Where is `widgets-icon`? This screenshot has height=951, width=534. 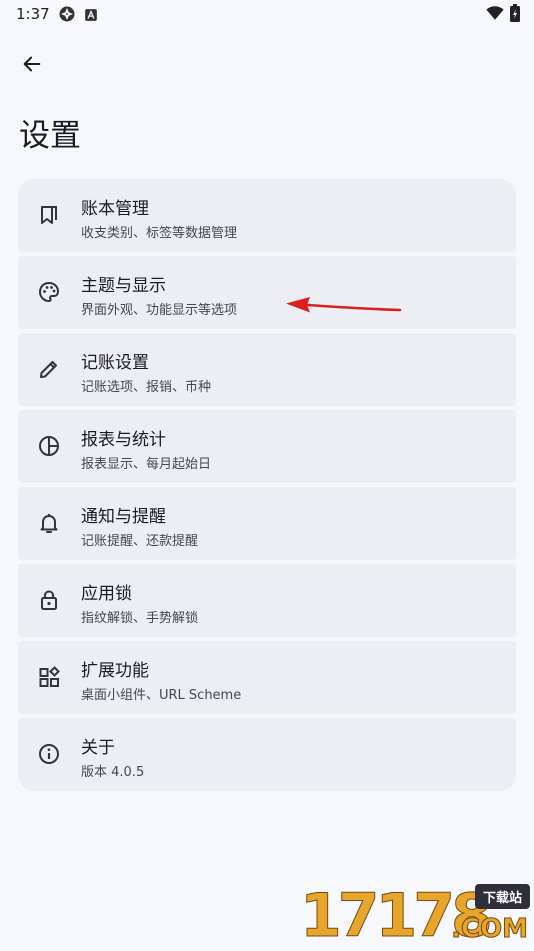 widgets-icon is located at coordinates (49, 677).